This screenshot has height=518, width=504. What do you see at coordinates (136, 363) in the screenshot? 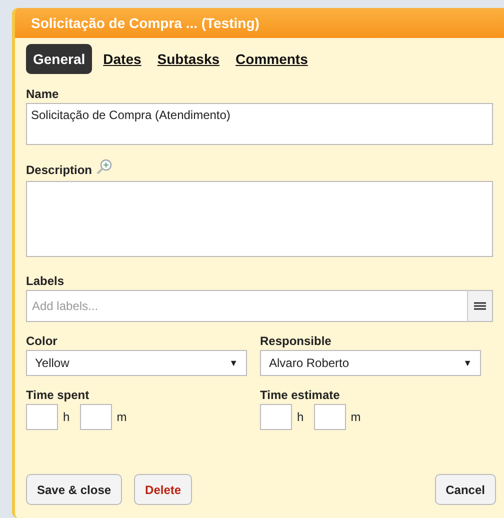
I see `dropdown: Yellow ▼` at bounding box center [136, 363].